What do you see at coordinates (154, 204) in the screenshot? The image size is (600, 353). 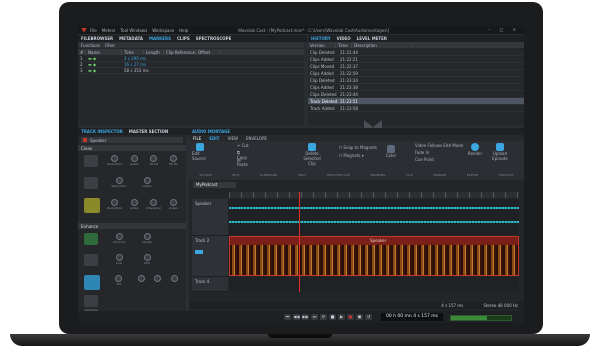 I see `knob-character: Character` at bounding box center [154, 204].